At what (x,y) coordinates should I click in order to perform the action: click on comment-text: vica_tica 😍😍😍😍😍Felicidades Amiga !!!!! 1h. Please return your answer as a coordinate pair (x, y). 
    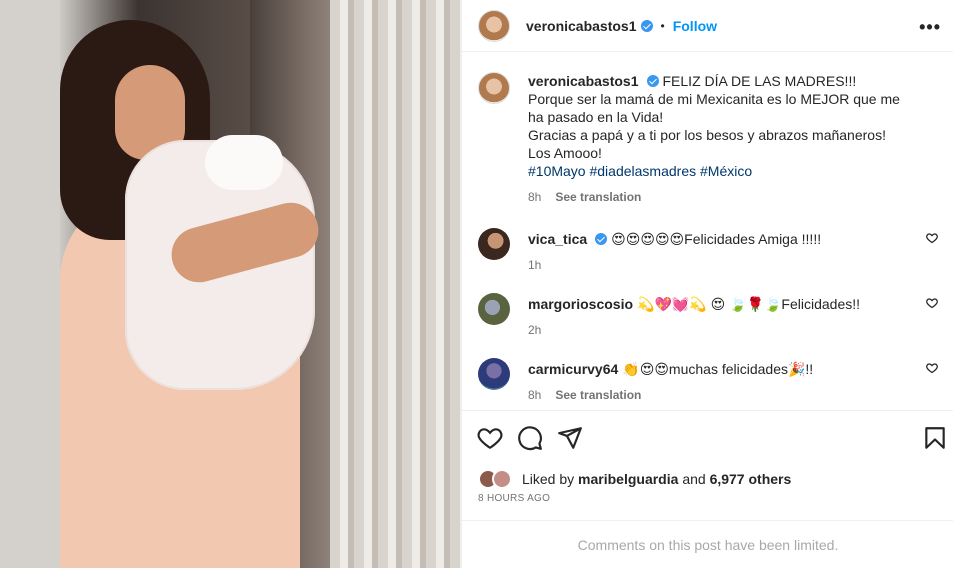
    Looking at the image, I should click on (718, 252).